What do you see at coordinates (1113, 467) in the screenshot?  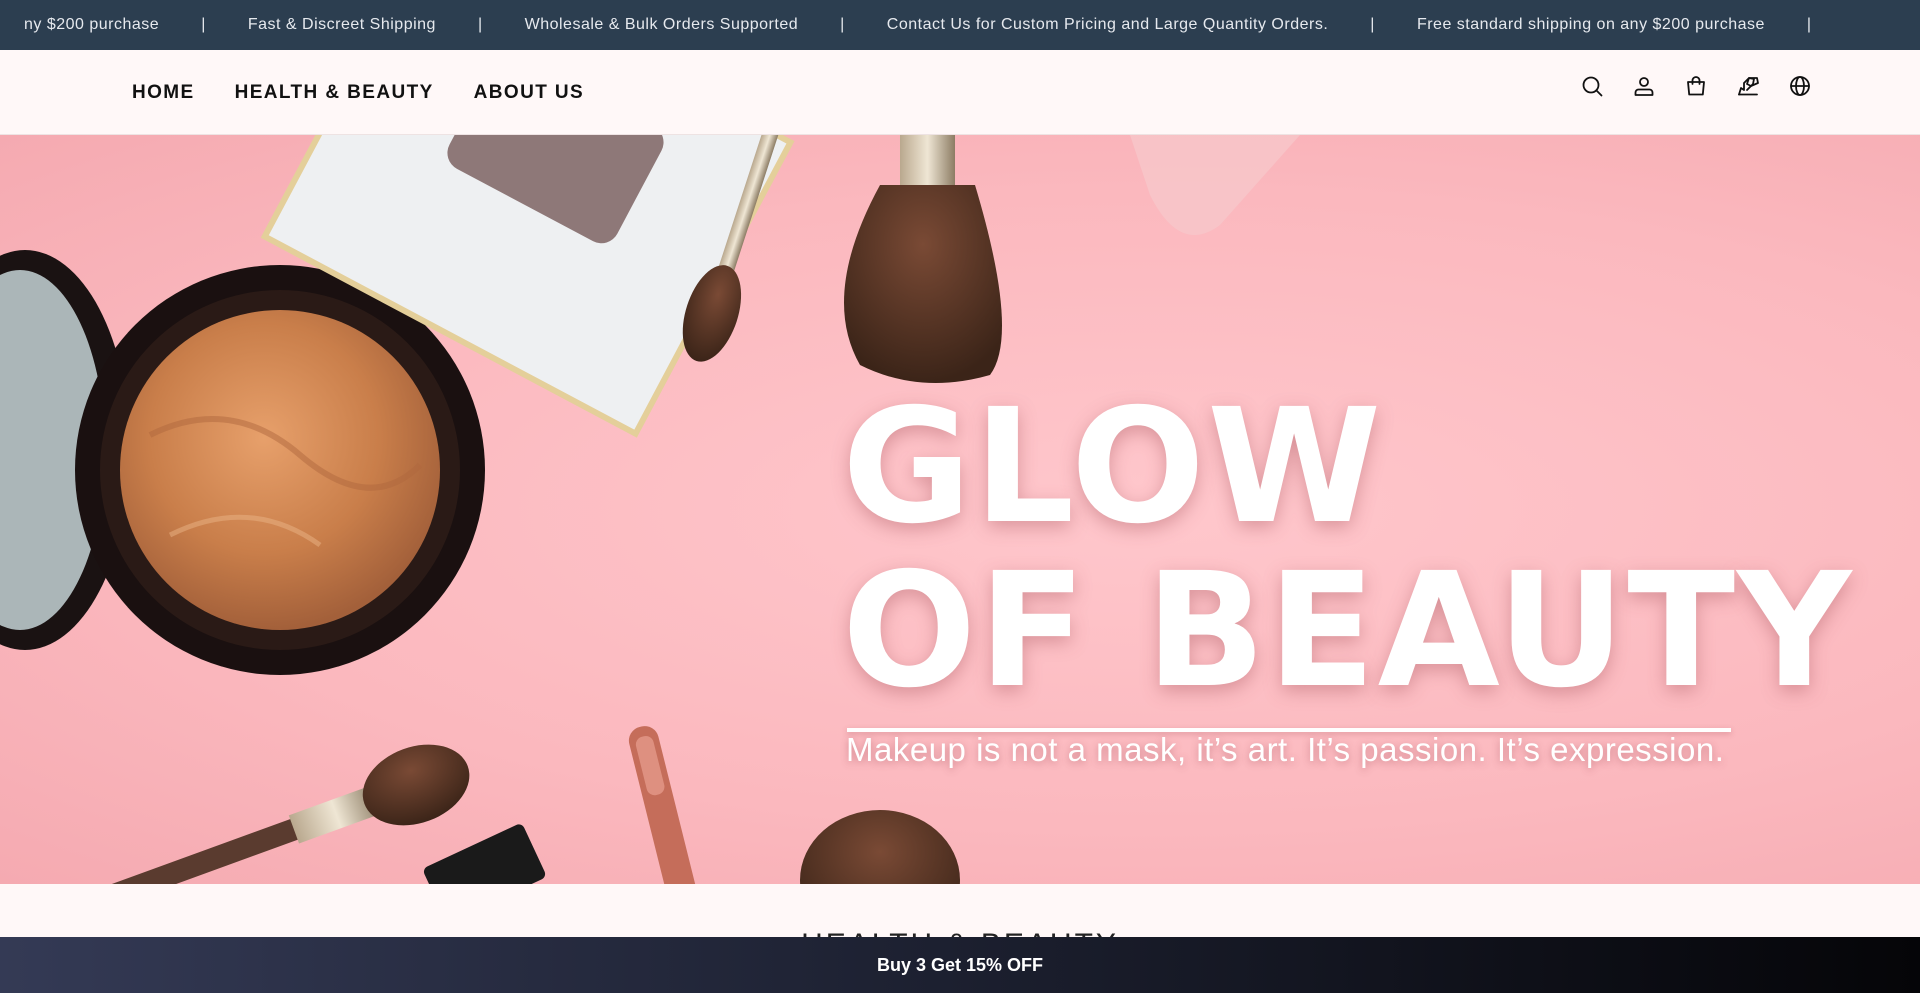 I see `hero-title-line-1: GLOW` at bounding box center [1113, 467].